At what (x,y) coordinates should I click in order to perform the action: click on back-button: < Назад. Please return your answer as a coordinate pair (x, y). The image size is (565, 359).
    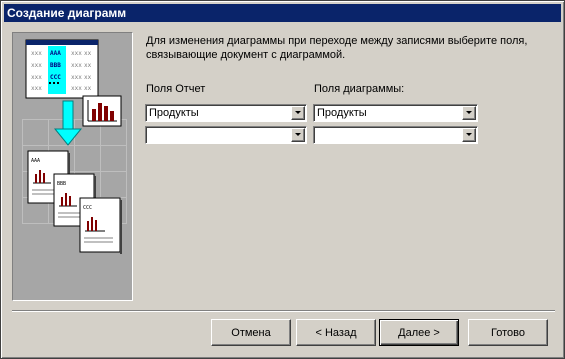
    Looking at the image, I should click on (336, 332).